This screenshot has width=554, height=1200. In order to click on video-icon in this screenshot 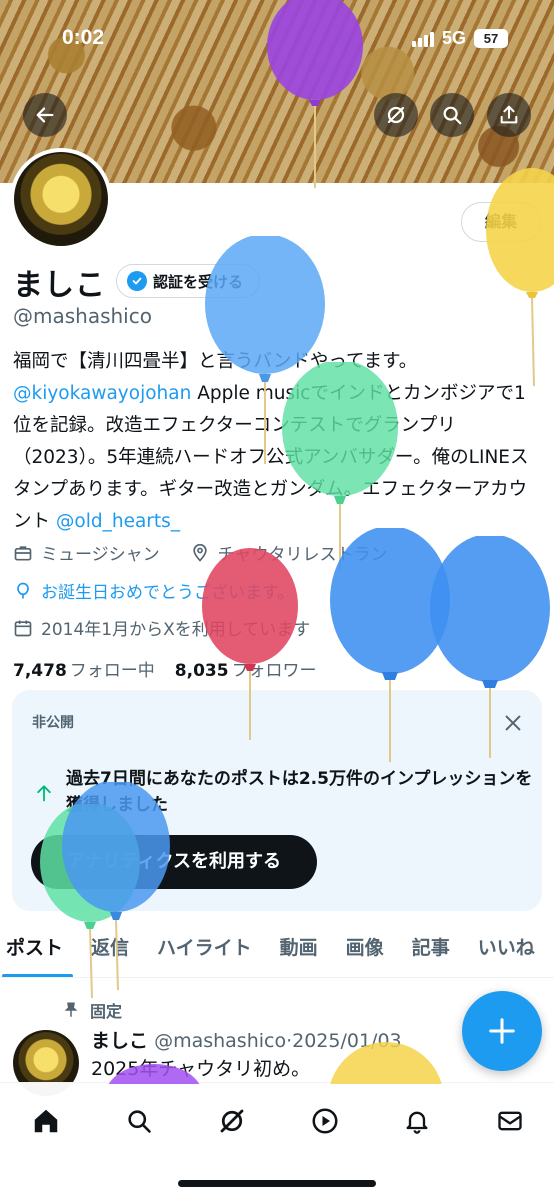, I will do `click(325, 1121)`.